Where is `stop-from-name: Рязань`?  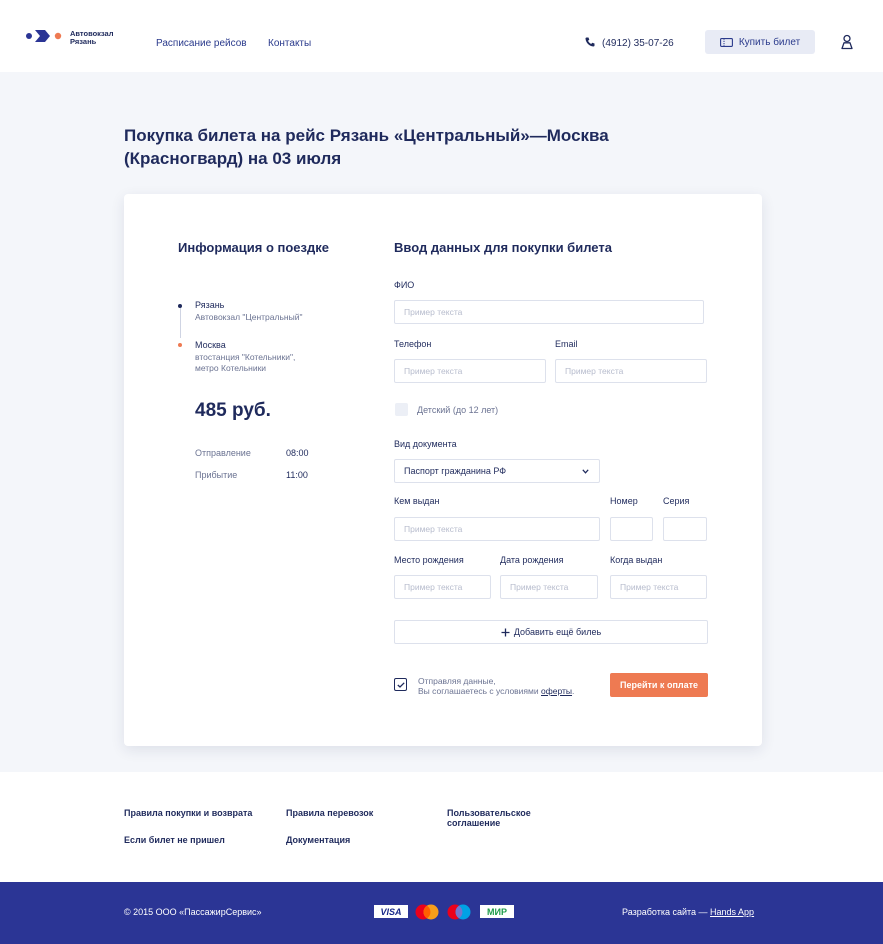
stop-from-name: Рязань is located at coordinates (210, 305).